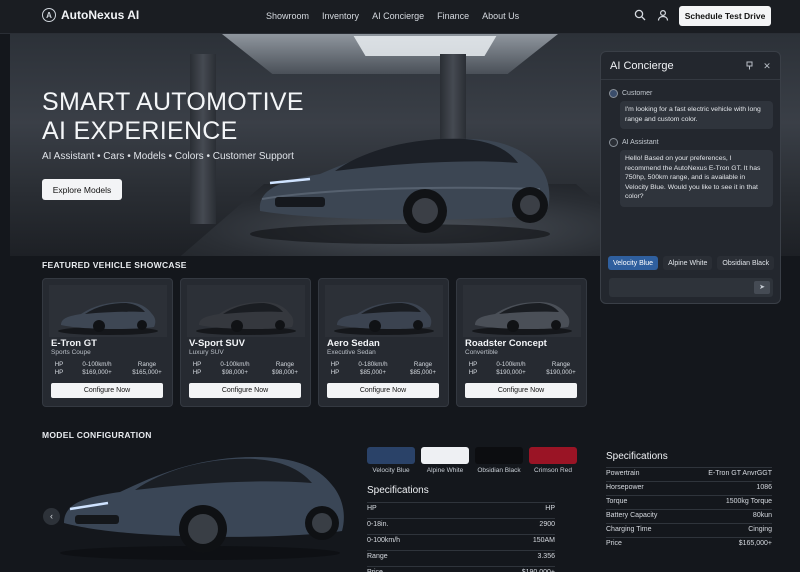  Describe the element at coordinates (97, 435) in the screenshot. I see `configuration-section-title: MODEL CONFIGURATION` at that location.